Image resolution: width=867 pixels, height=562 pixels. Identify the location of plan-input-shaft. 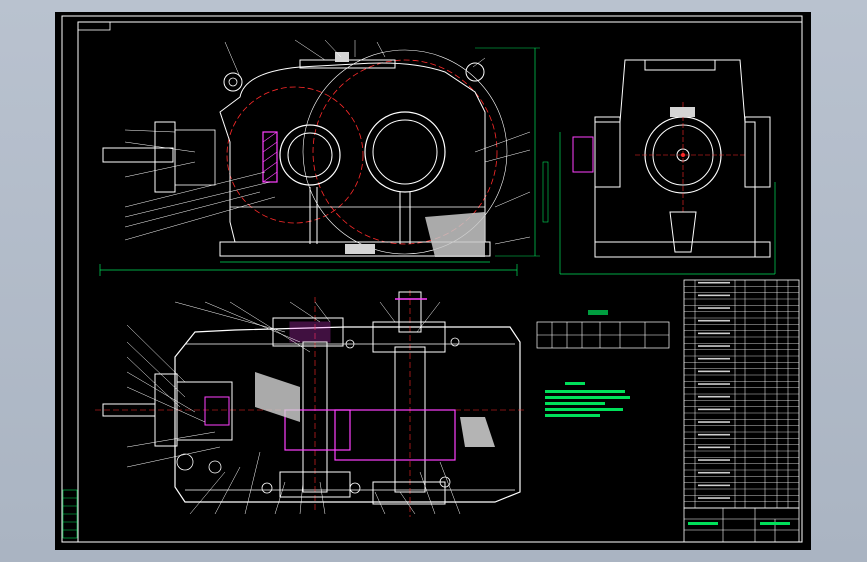
(129, 410).